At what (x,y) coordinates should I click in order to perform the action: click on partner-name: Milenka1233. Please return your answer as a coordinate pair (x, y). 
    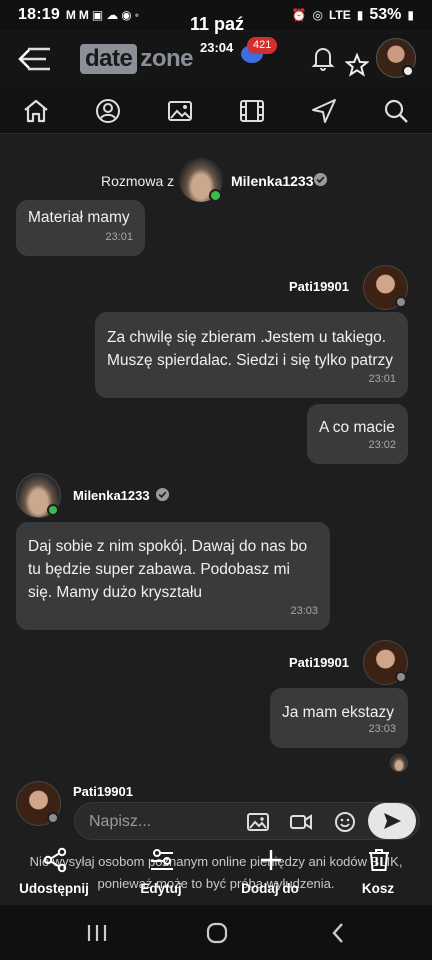
    Looking at the image, I should click on (272, 181).